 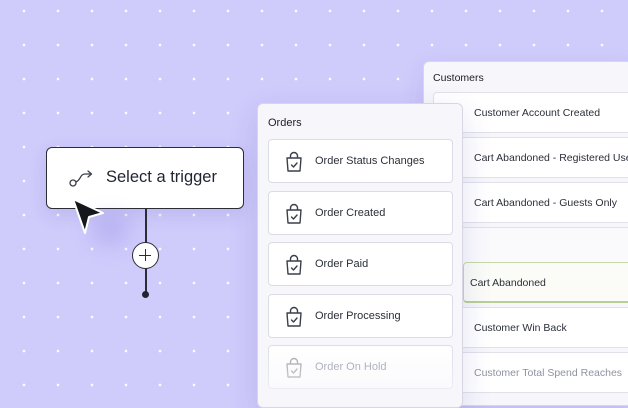 What do you see at coordinates (145, 294) in the screenshot?
I see `connector-endpoint` at bounding box center [145, 294].